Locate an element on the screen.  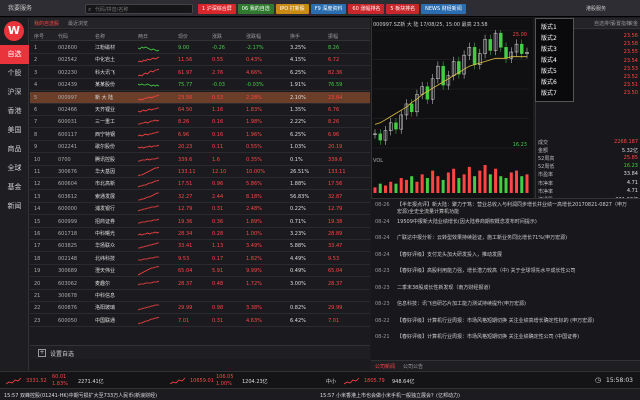
dropdown-item-6: 版式7 is located at coordinates (549, 92).